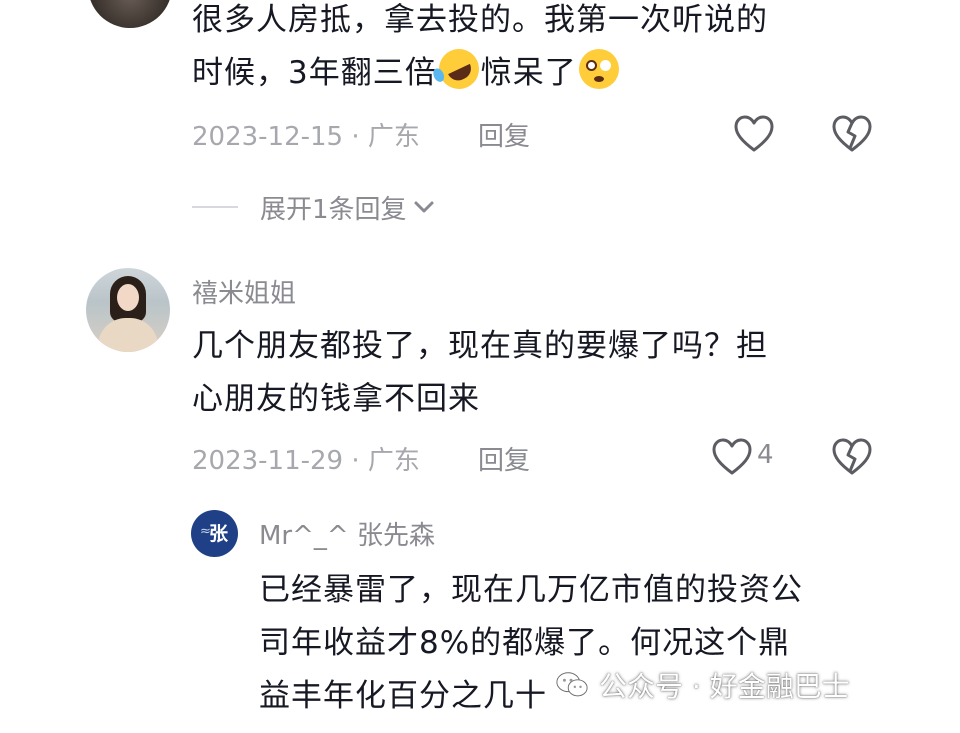 The image size is (960, 733). I want to click on username: 禧米姐姐, so click(244, 291).